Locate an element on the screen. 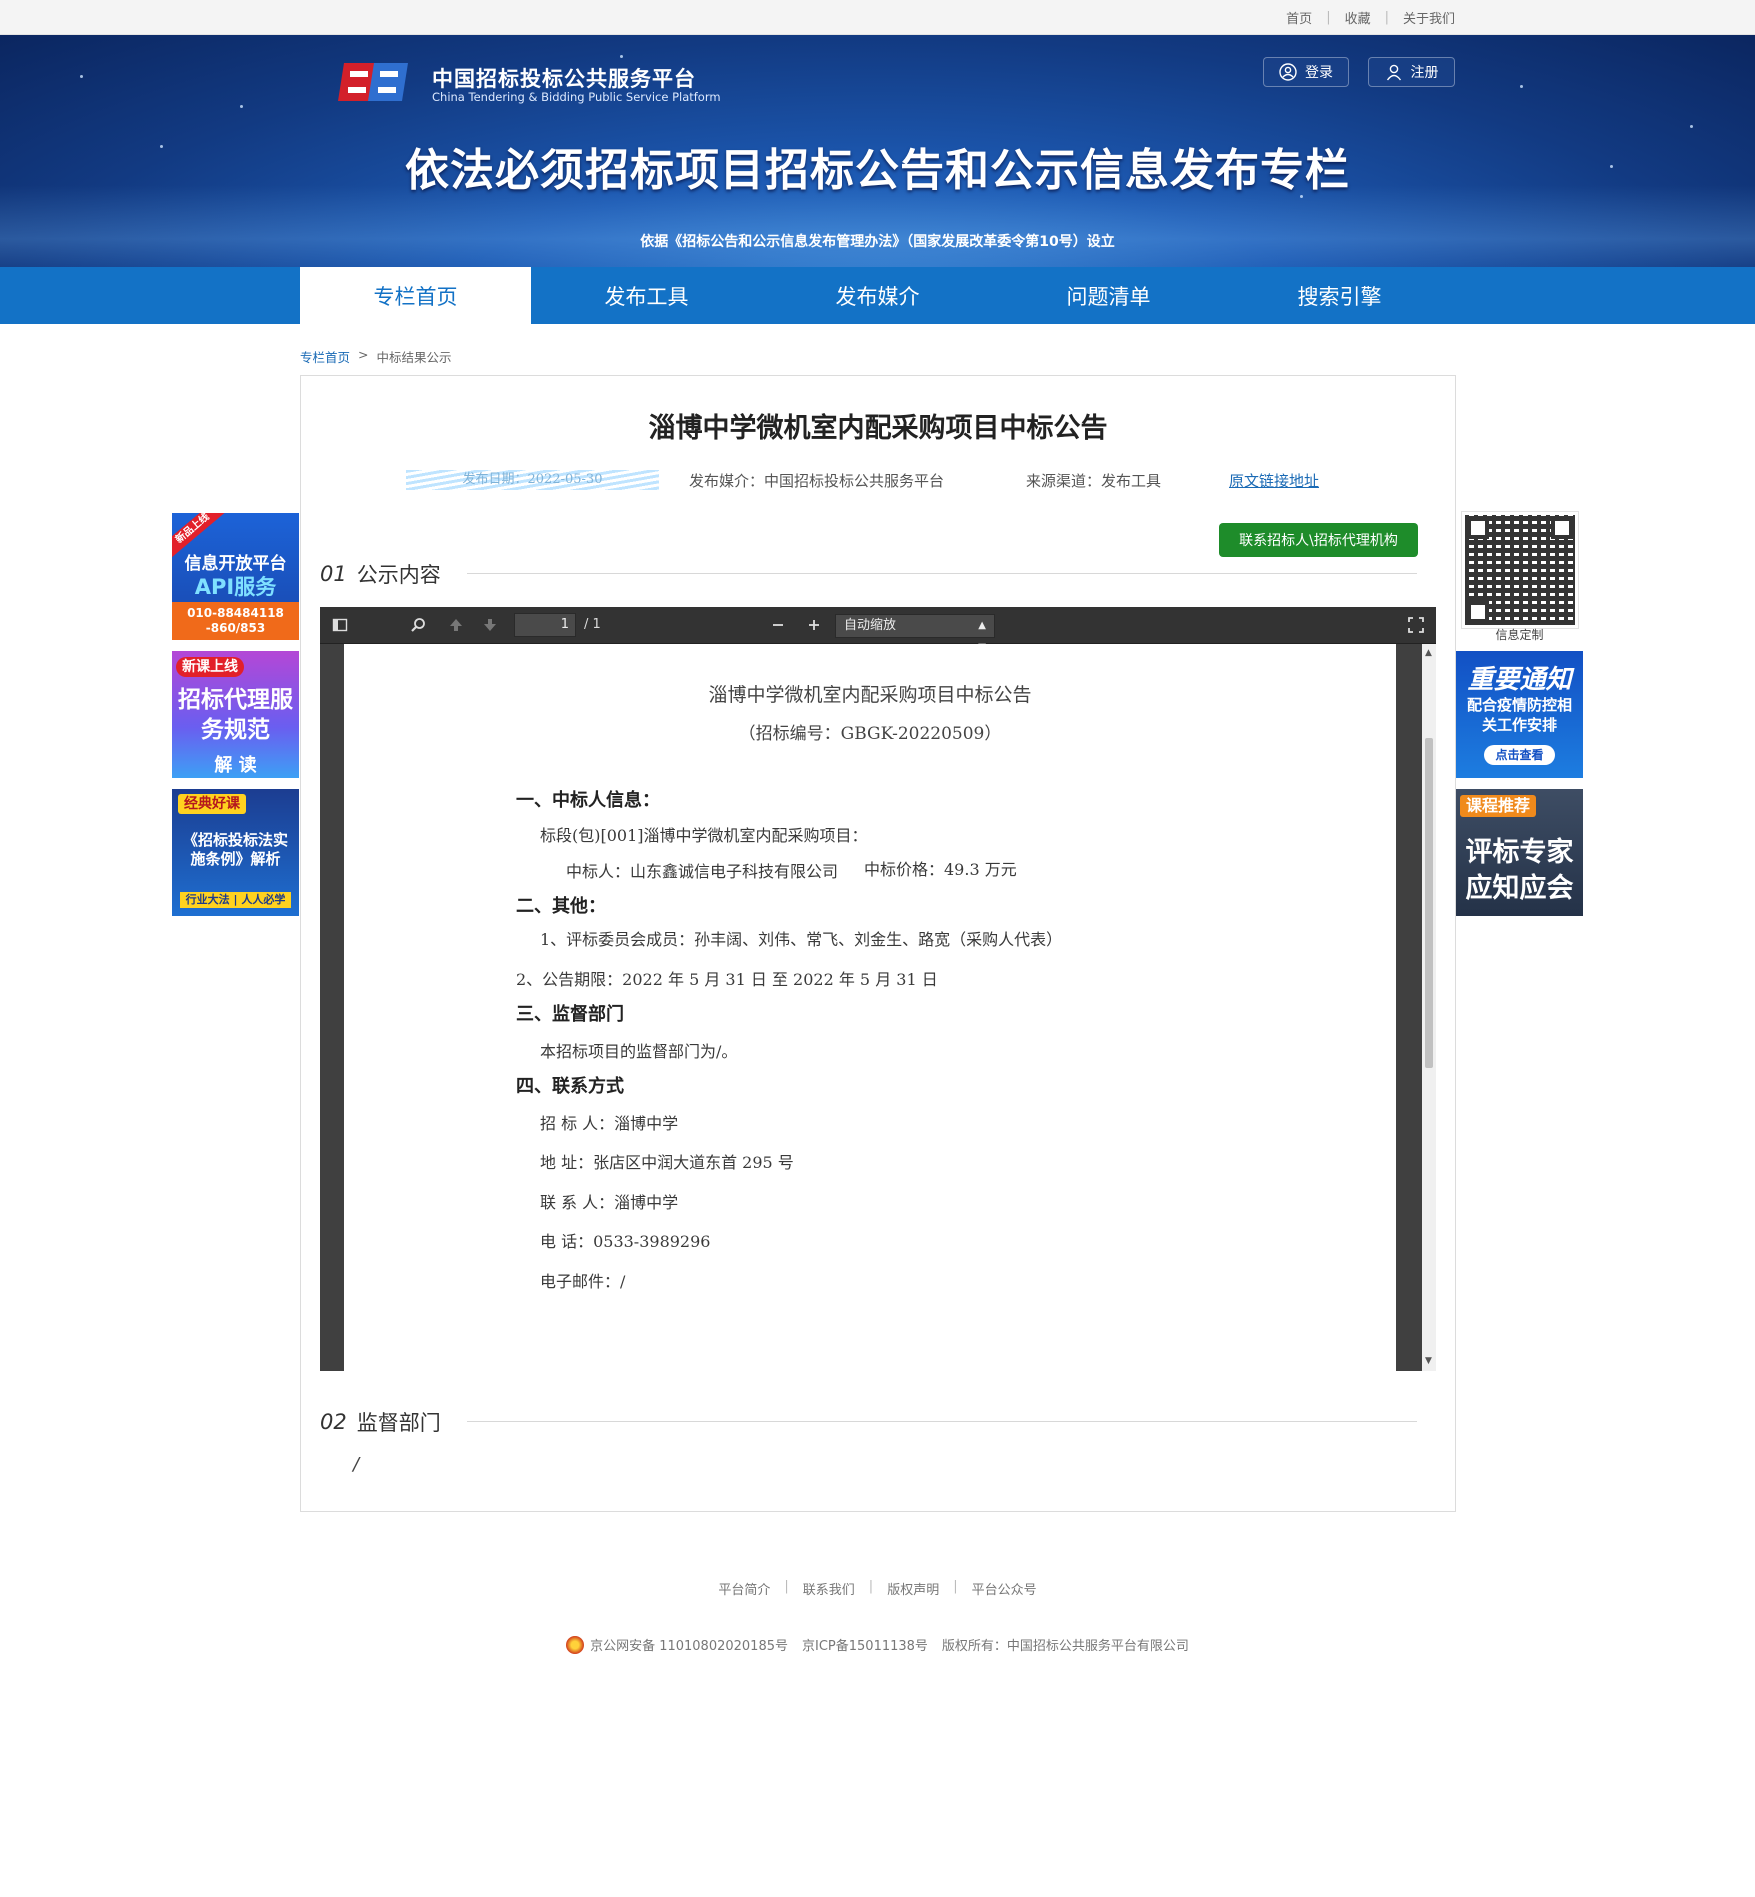 Image resolution: width=1755 pixels, height=1897 pixels. banner-subtitle: 依据《招标公告和公示信息发布管理办法》（国家发展改革委令第10号）设立 is located at coordinates (877, 242).